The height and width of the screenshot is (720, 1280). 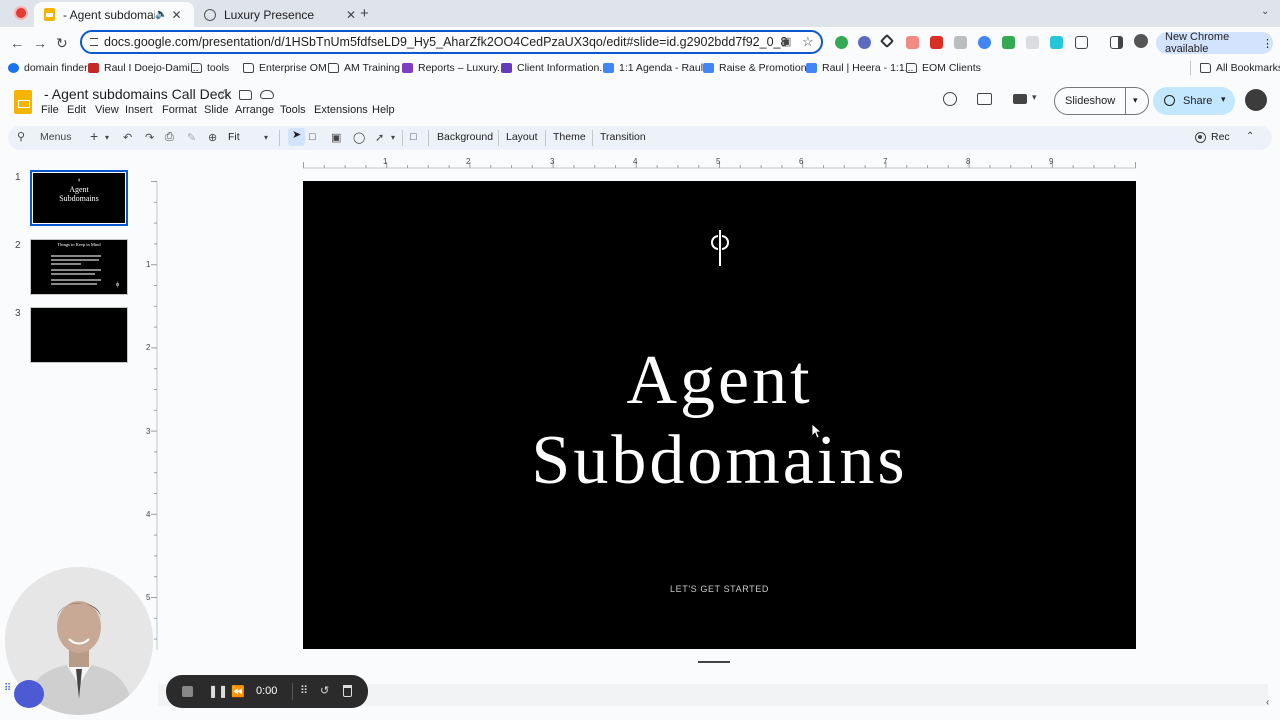 I want to click on line-icon: ➚, so click(x=379, y=137).